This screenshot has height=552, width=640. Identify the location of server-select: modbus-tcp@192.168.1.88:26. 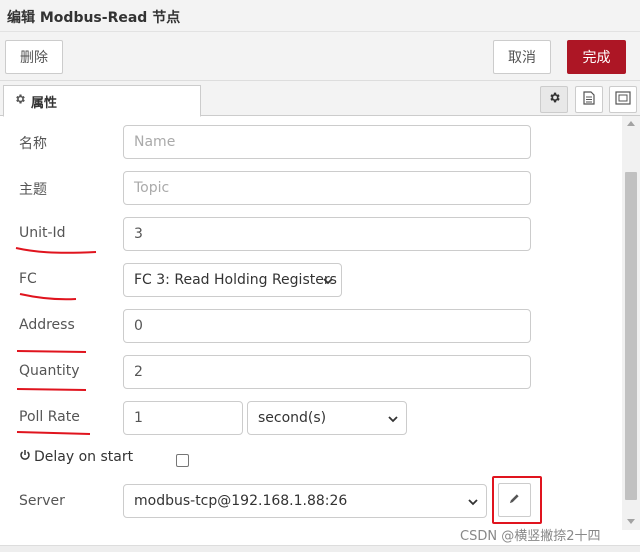
(305, 501).